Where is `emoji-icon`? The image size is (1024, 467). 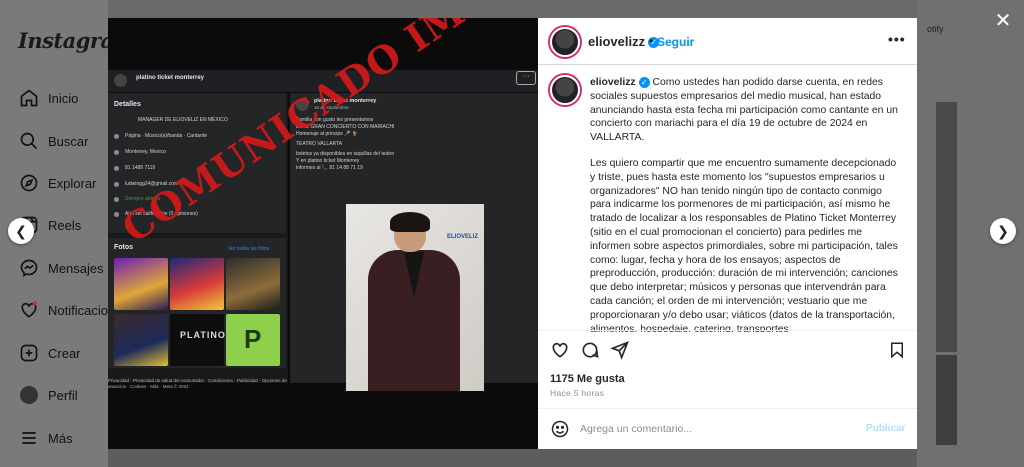
emoji-icon is located at coordinates (560, 429).